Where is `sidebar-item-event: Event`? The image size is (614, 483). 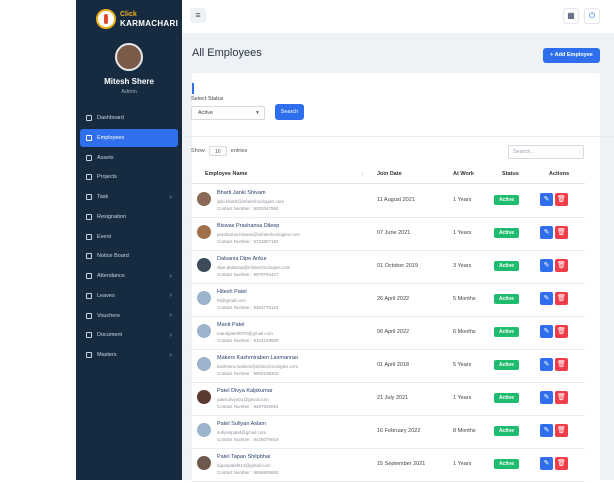
sidebar-item-event: Event is located at coordinates (129, 237).